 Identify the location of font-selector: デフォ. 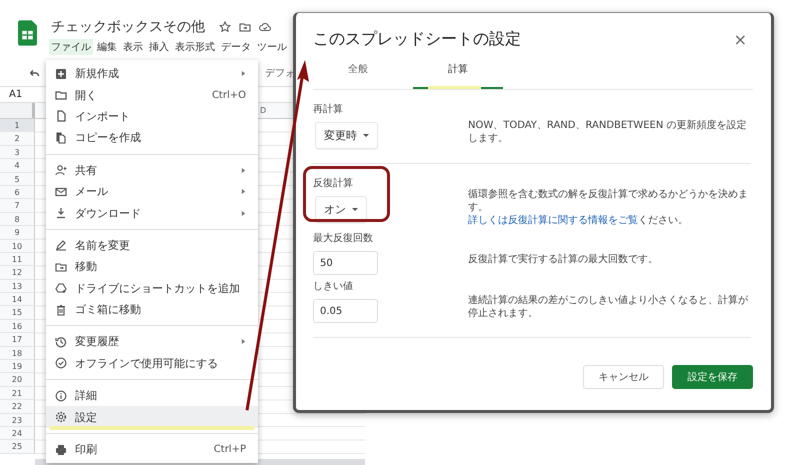
(280, 73).